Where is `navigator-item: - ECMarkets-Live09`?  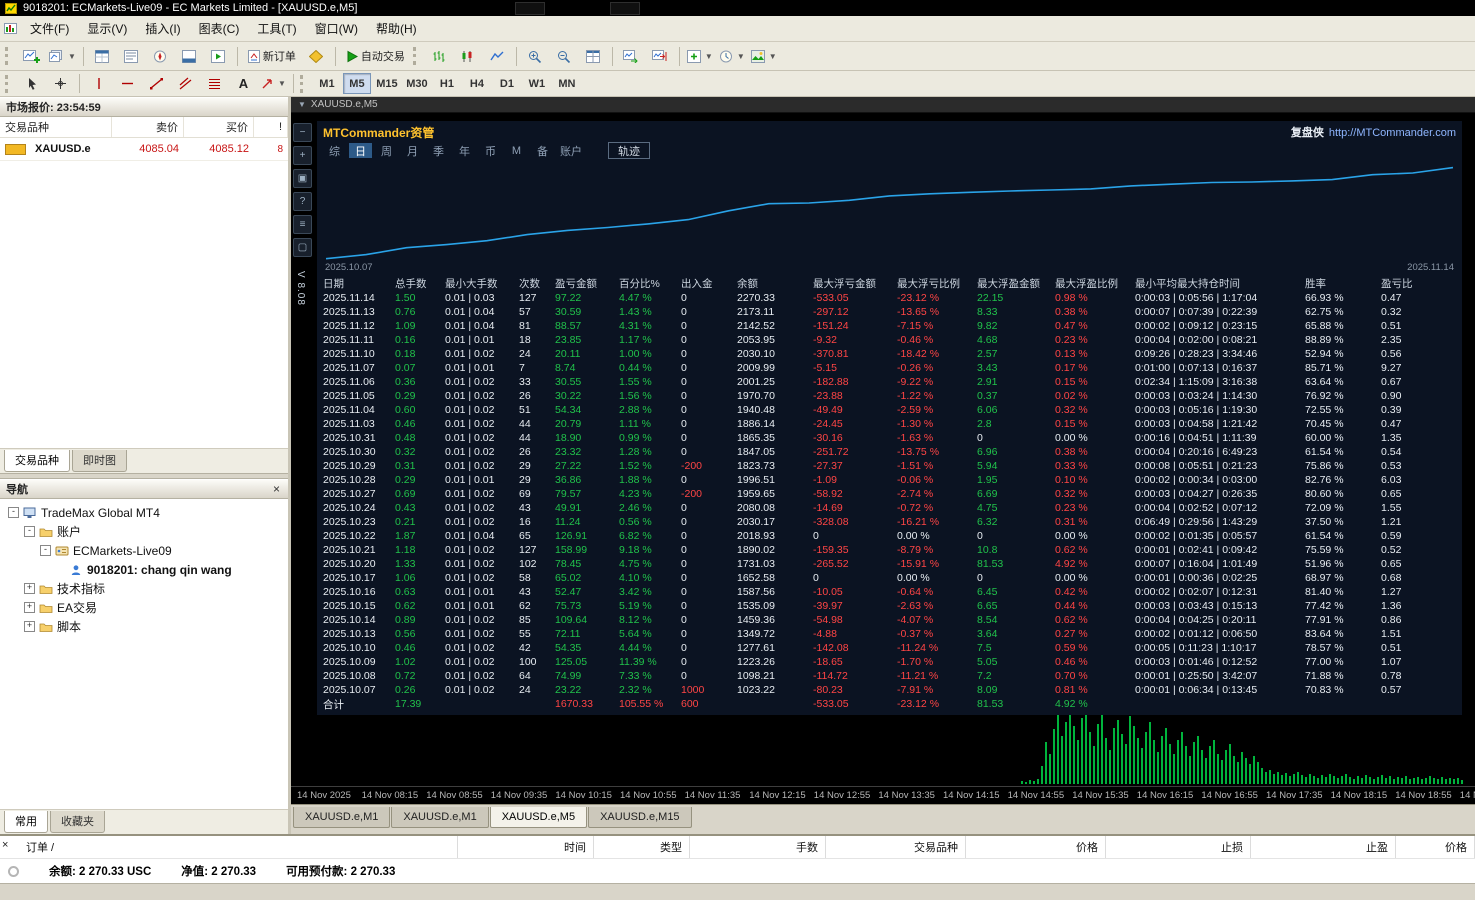
navigator-item: - ECMarkets-Live09 is located at coordinates (144, 550).